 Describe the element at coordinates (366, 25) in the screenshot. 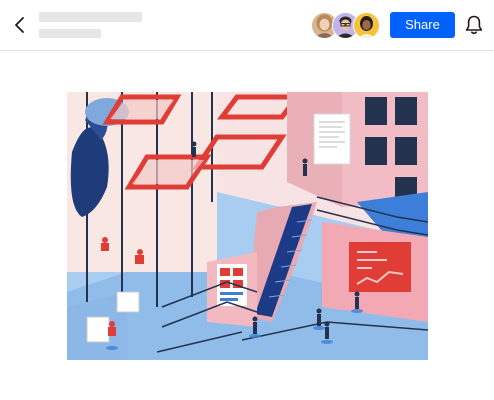

I see `avatar` at that location.